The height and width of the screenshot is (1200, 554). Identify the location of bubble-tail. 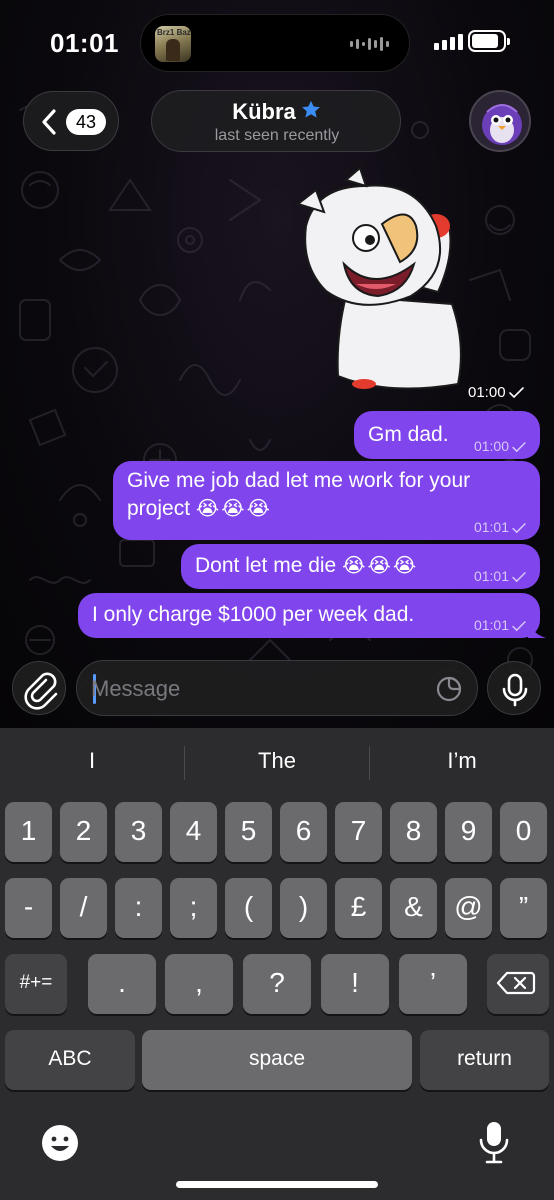
(537, 629).